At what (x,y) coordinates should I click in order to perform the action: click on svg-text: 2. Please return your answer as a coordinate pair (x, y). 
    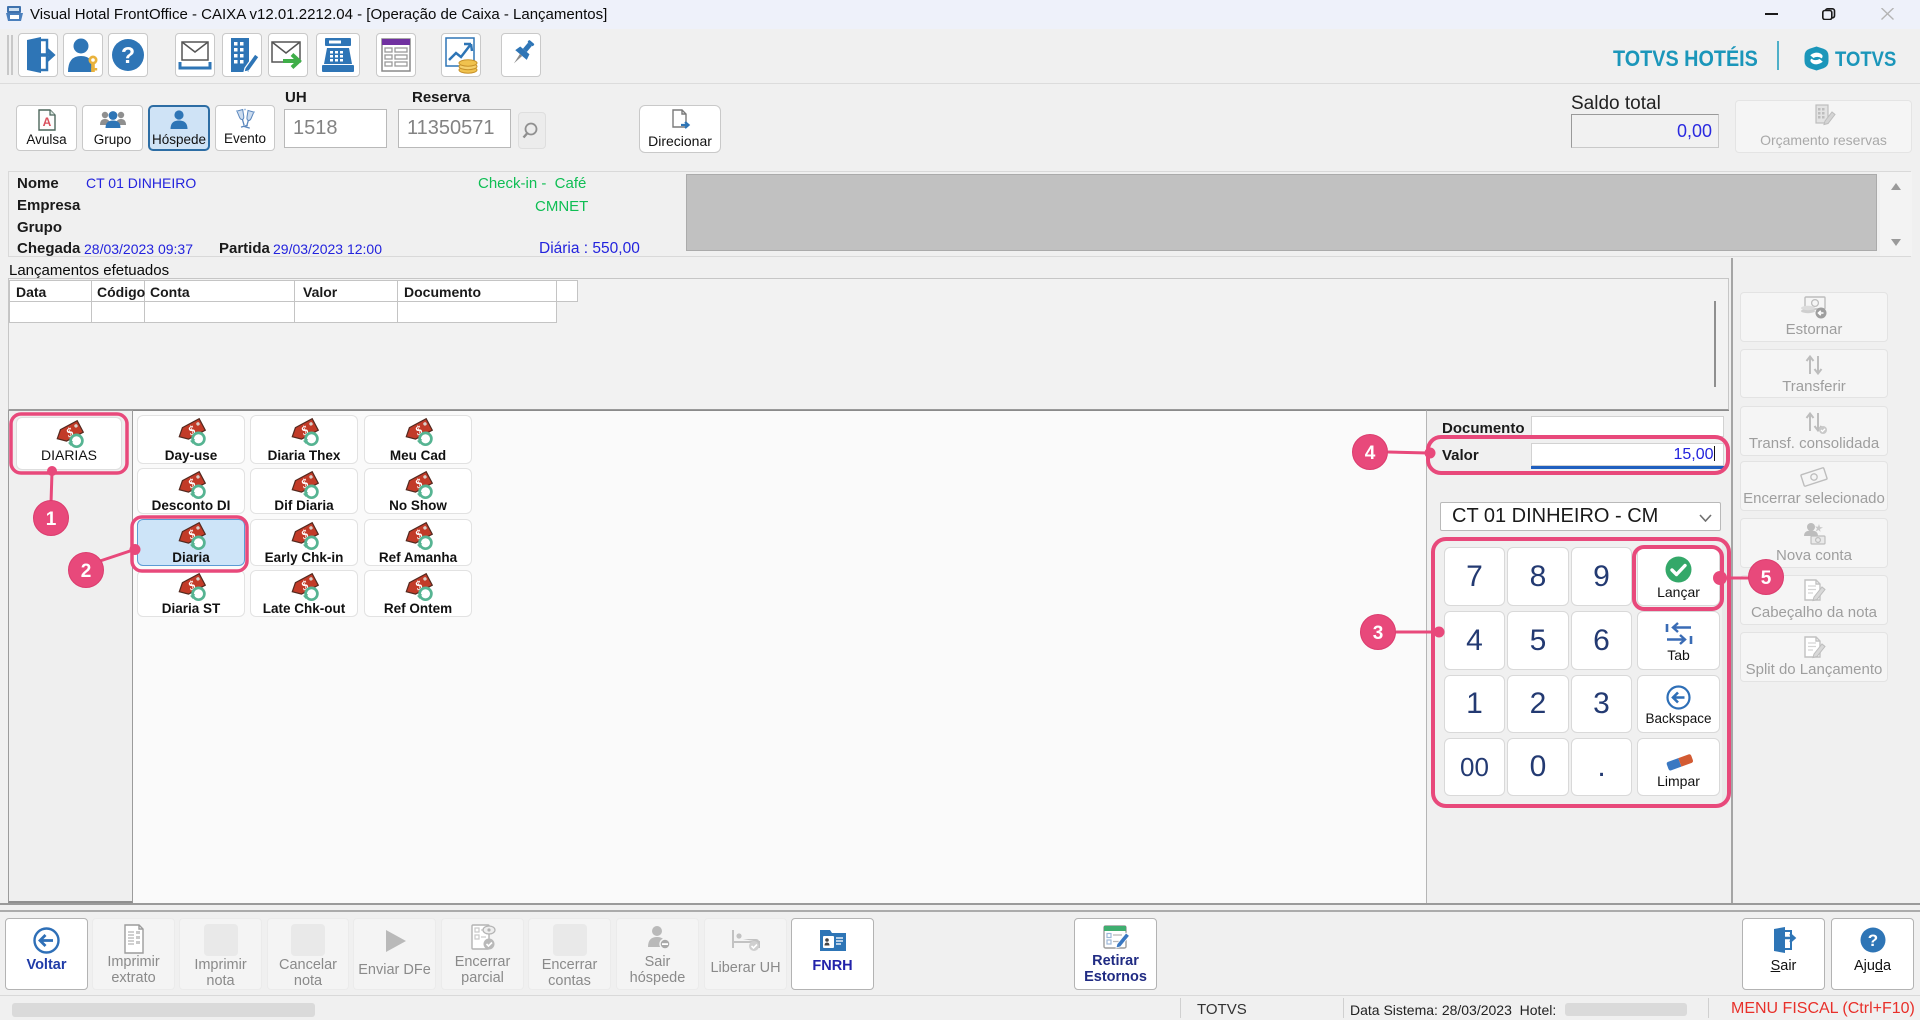
    Looking at the image, I should click on (86, 571).